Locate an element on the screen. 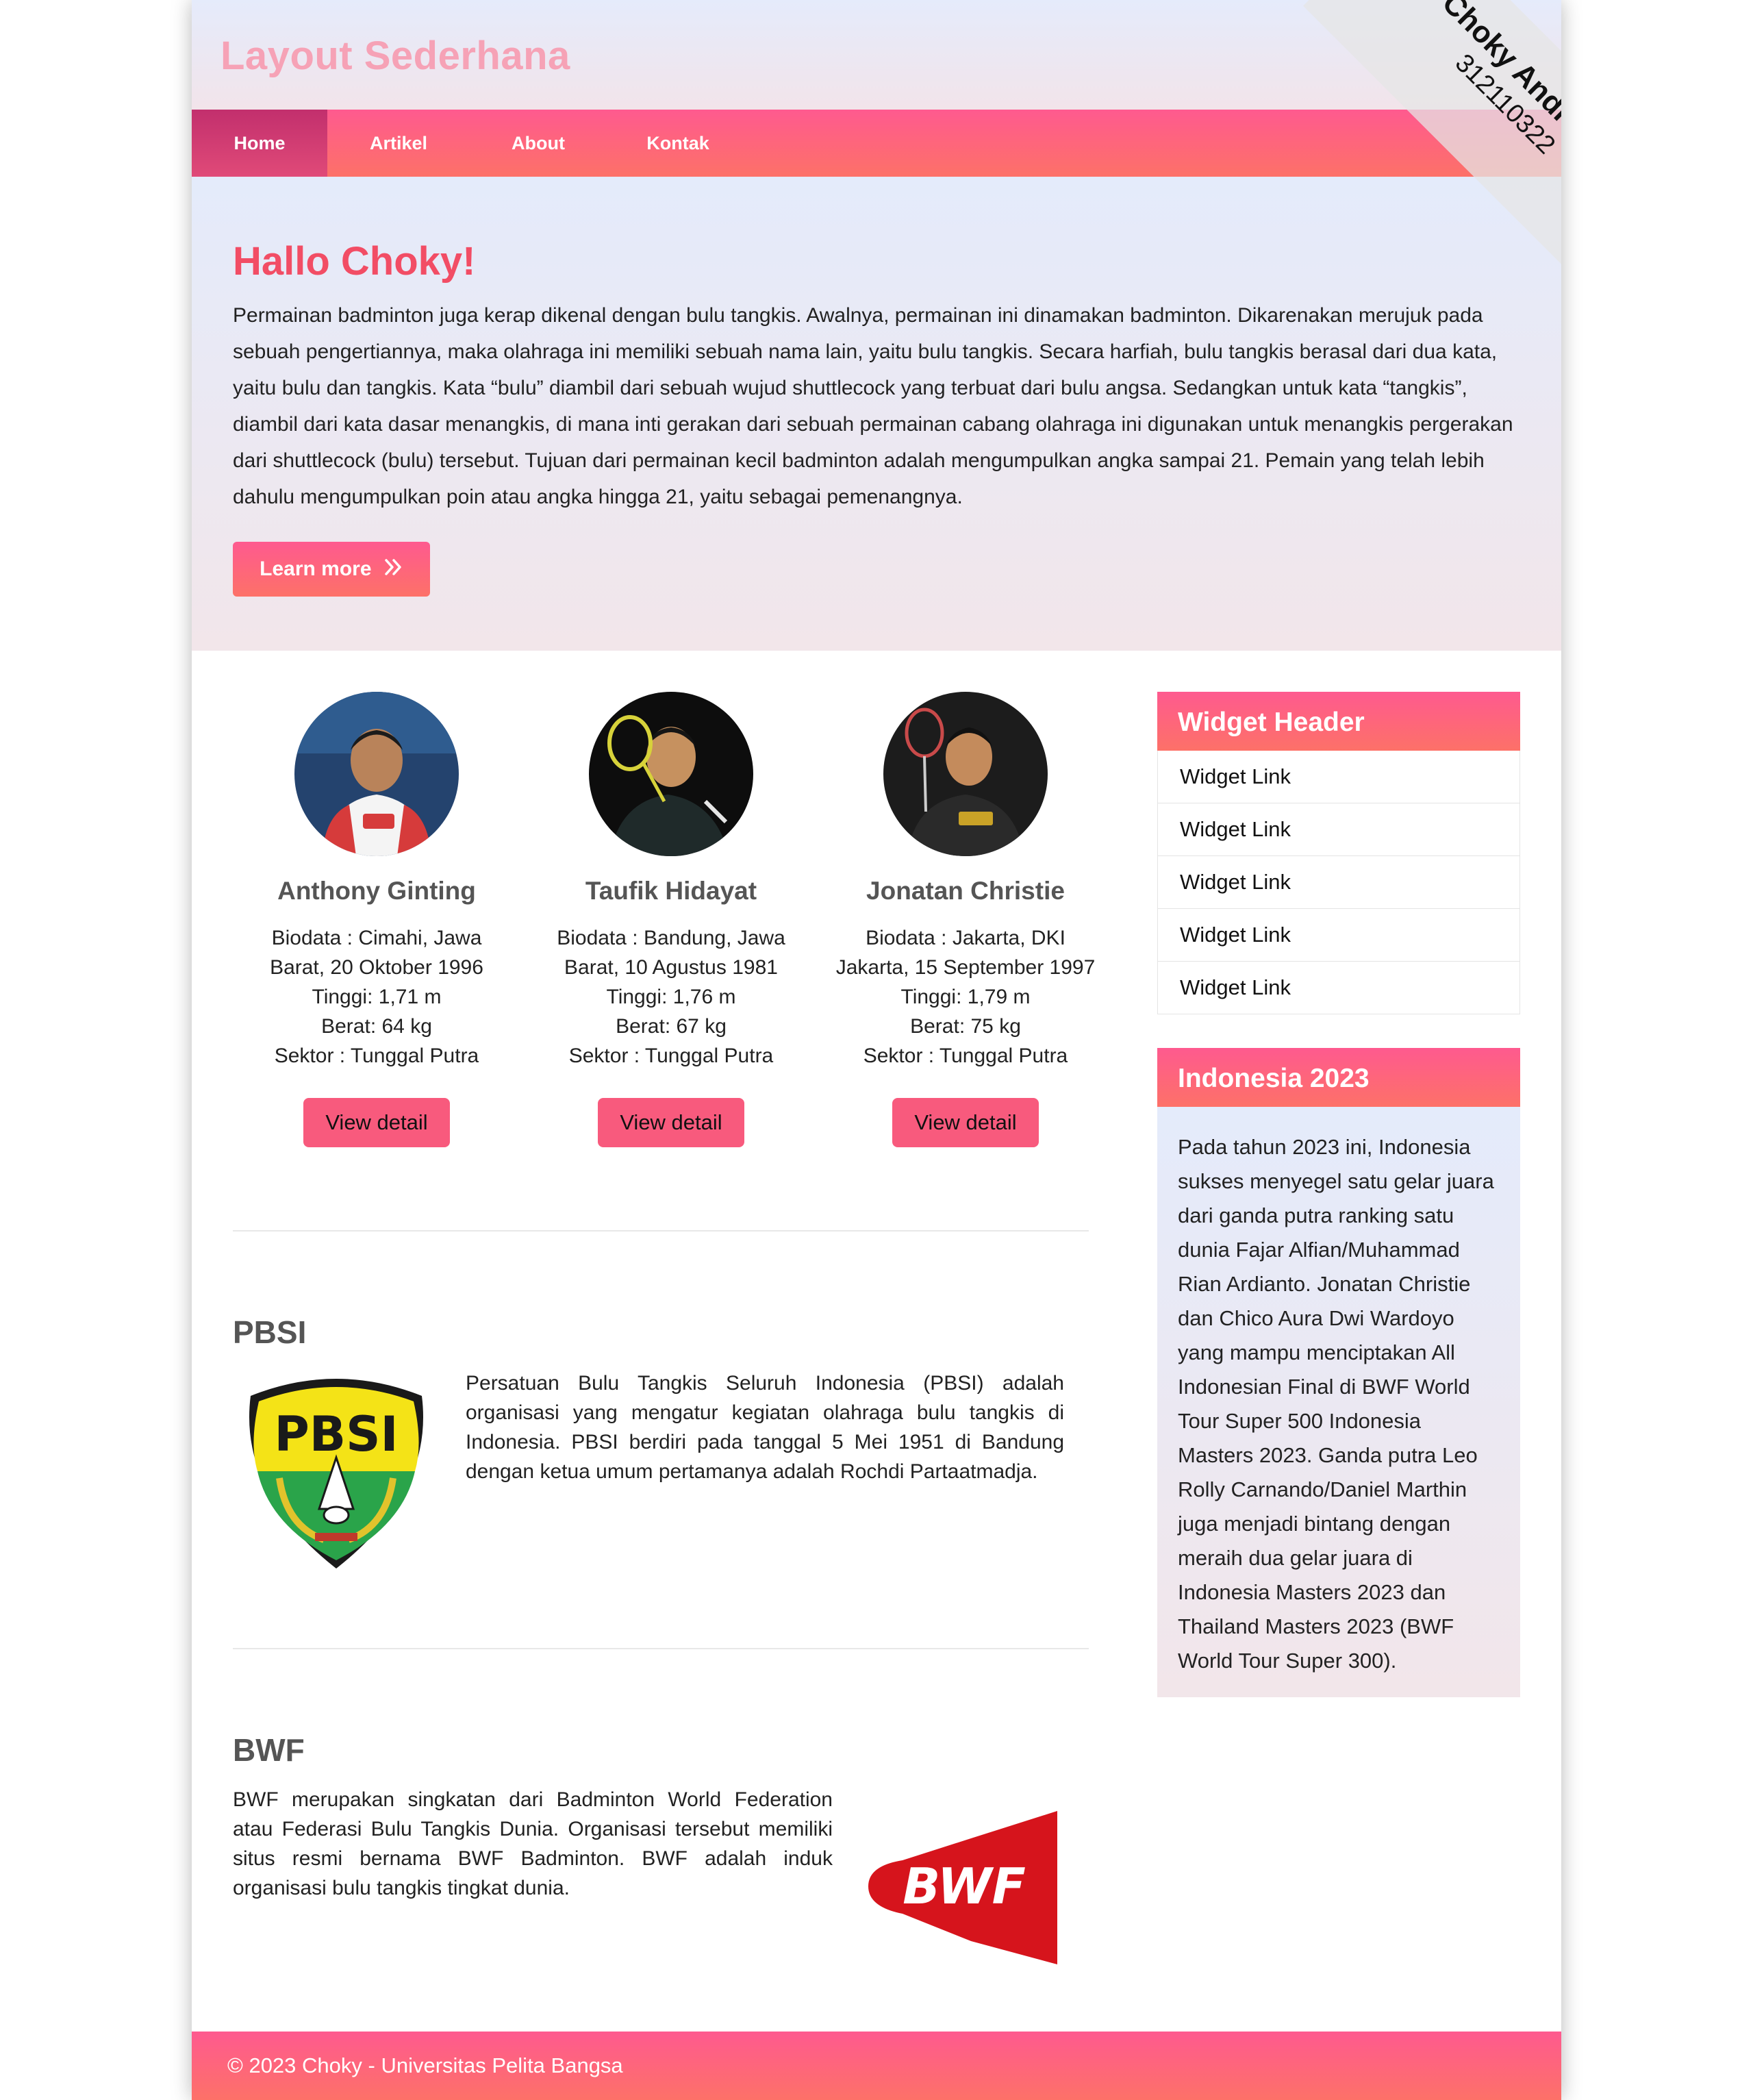  widget-text-line: dan Chico Aura Dwi Wardoyo is located at coordinates (1316, 1318).